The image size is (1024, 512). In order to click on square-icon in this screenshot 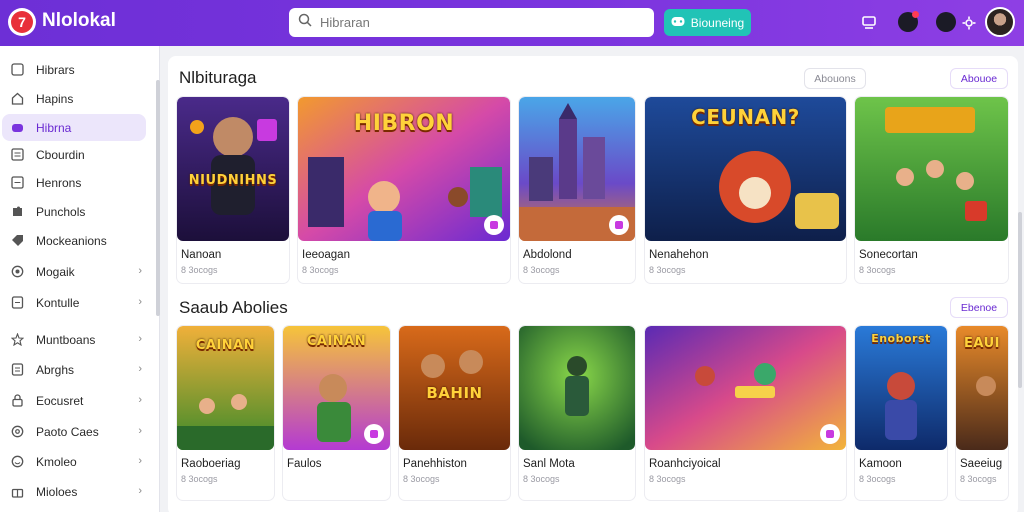, I will do `click(17, 70)`.